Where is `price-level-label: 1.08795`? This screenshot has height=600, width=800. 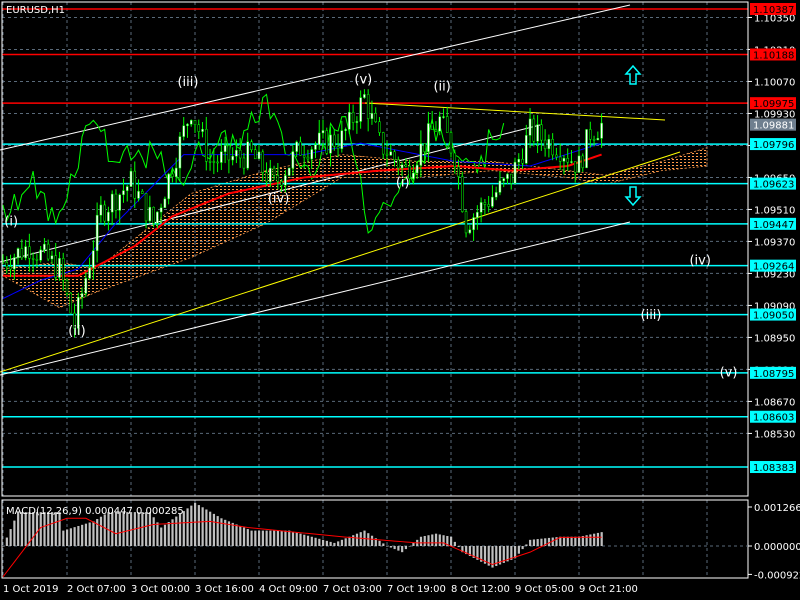 price-level-label: 1.08795 is located at coordinates (773, 374).